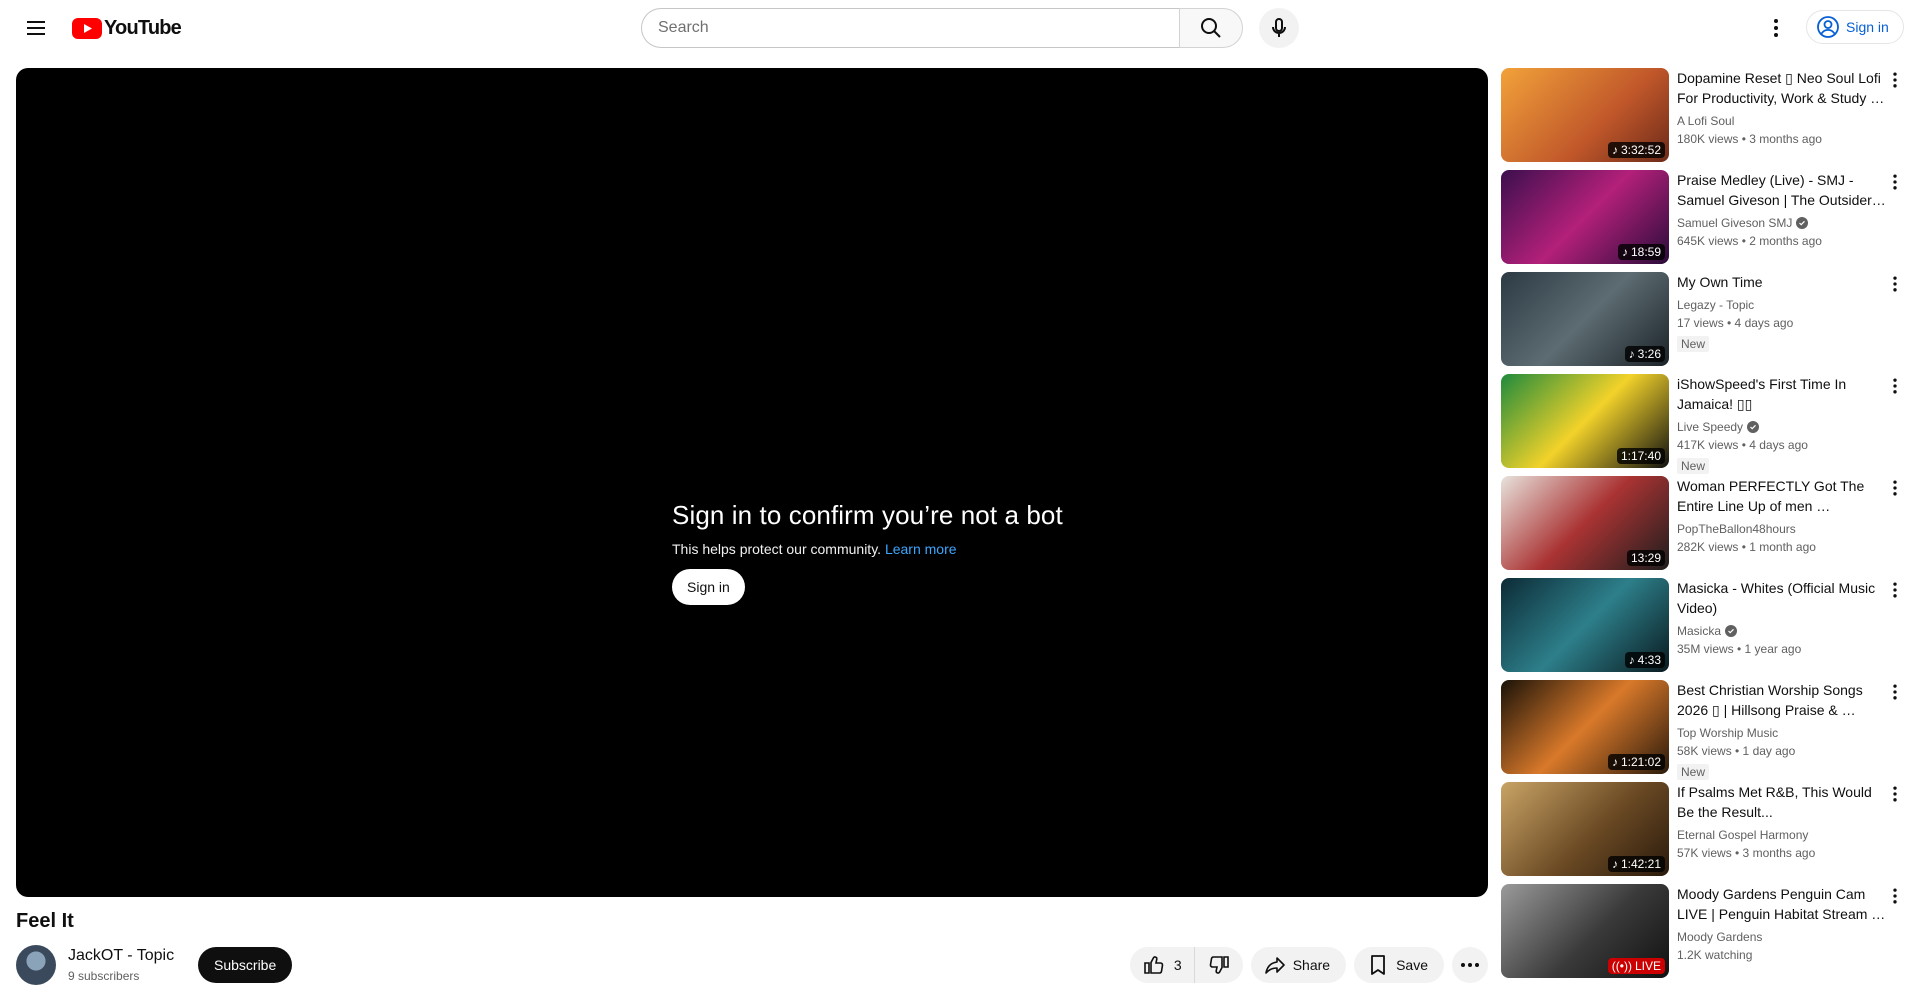 The image size is (1920, 993). I want to click on video-thumbnail: ♪ 1:42:21, so click(1585, 829).